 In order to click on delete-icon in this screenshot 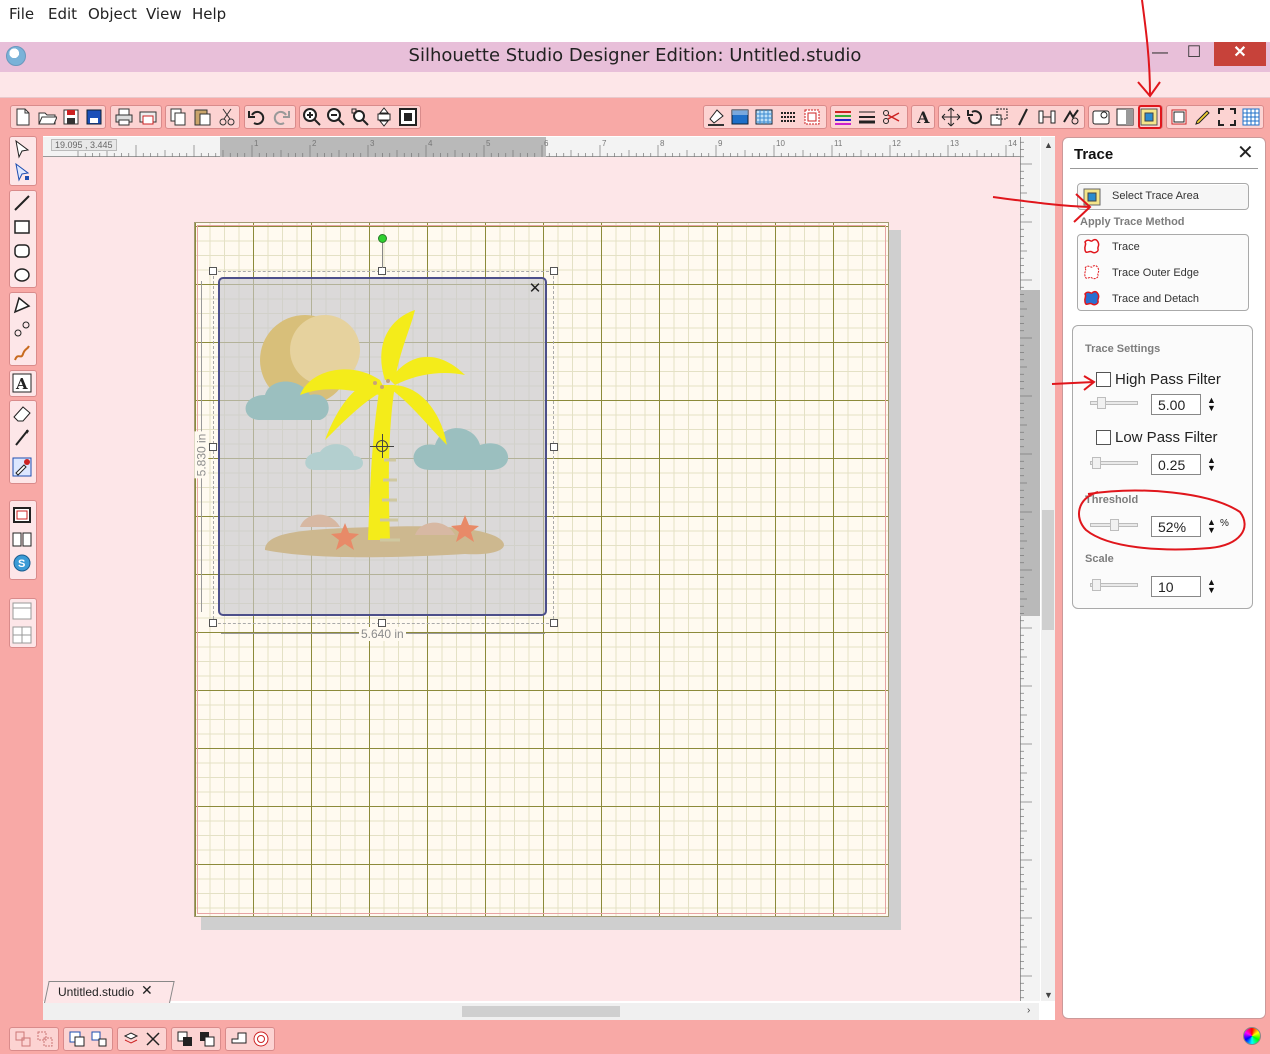, I will do `click(153, 1039)`.